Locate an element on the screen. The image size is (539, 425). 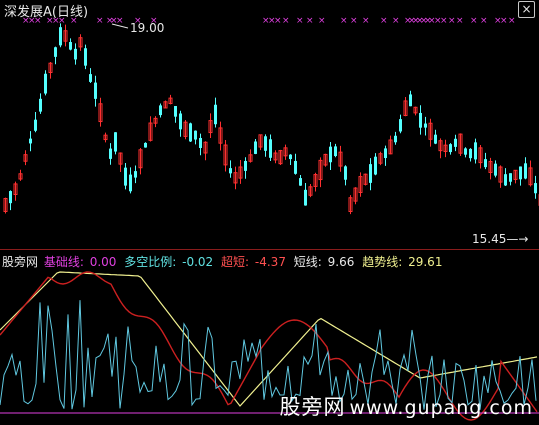
super-short-label: 超短: -4.37 is located at coordinates (253, 262).